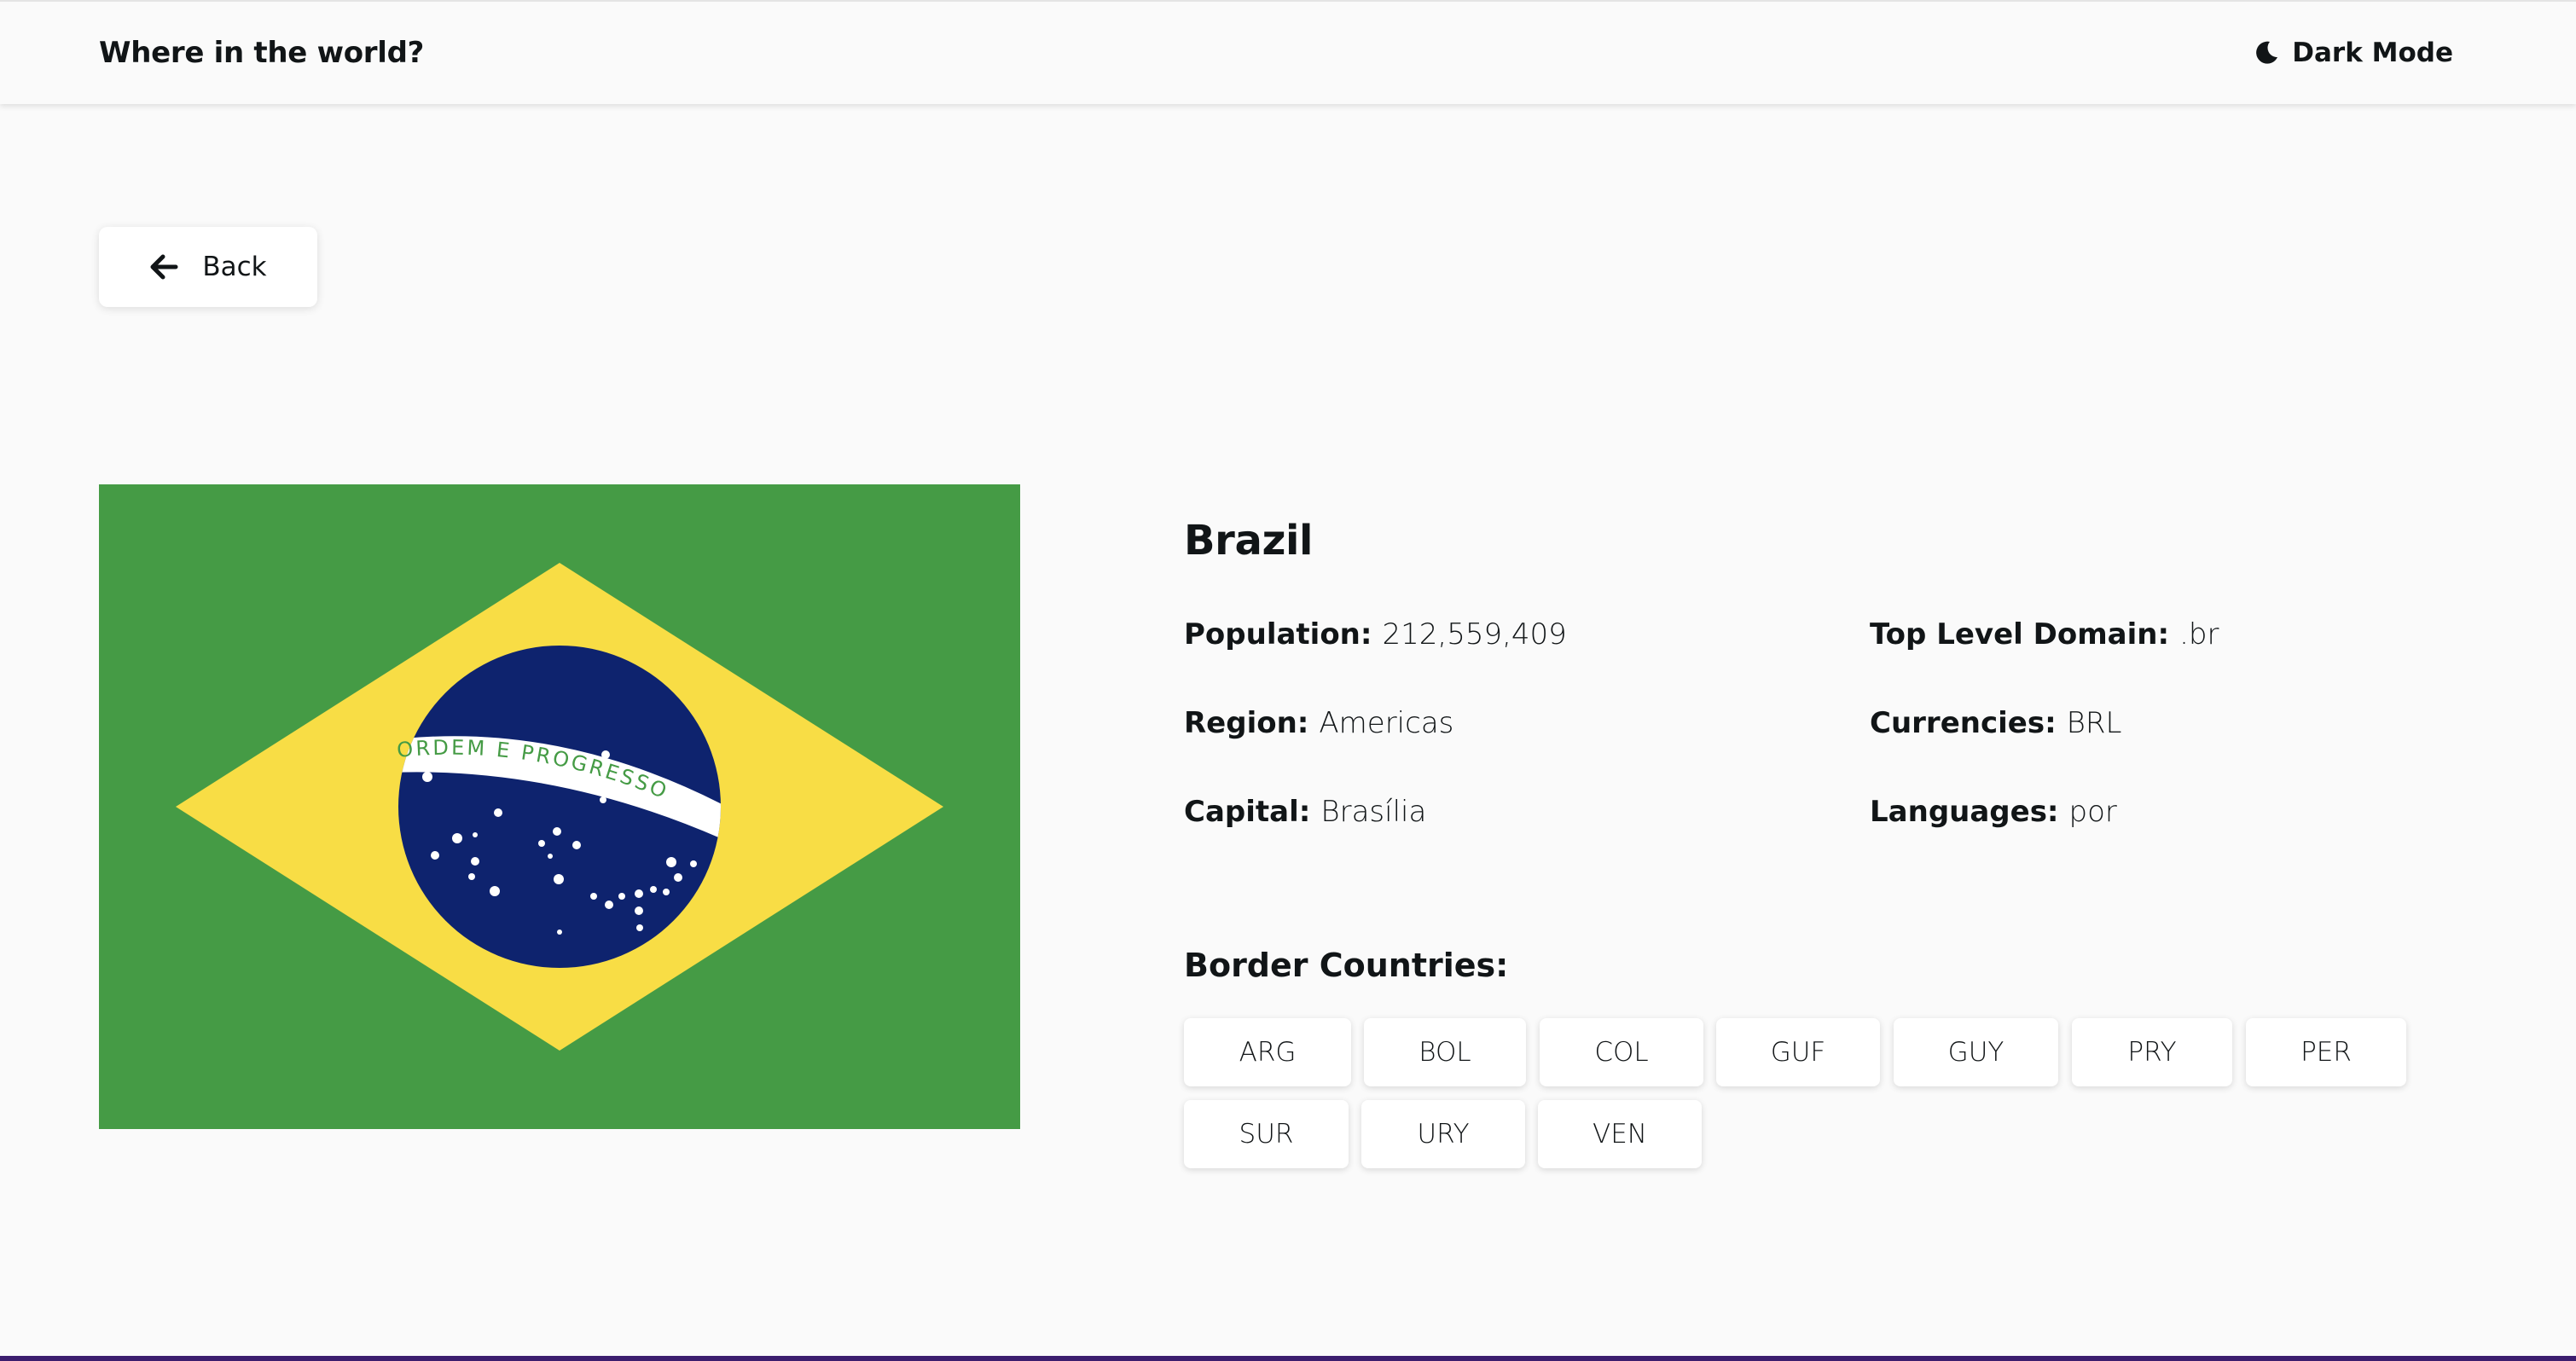  I want to click on border-country-chip: PRY, so click(2152, 1052).